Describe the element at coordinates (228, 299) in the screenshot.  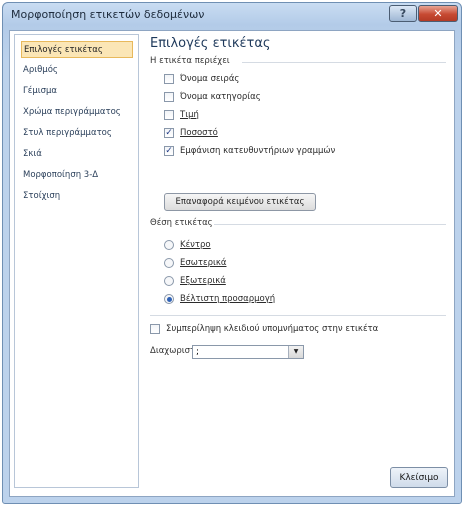
I see `radio-label: Βέλτιστη προσαρμογή` at that location.